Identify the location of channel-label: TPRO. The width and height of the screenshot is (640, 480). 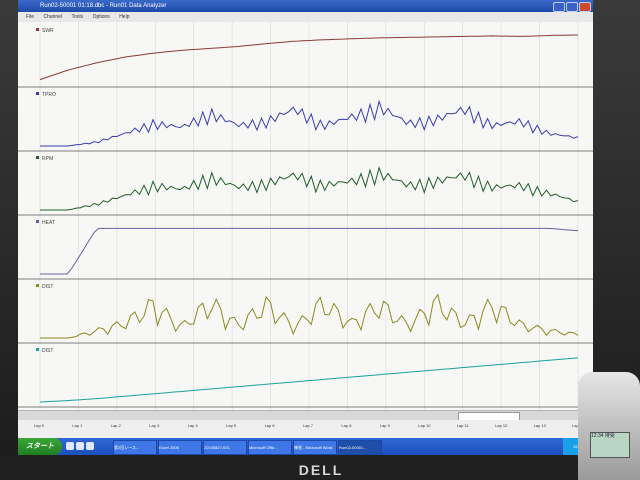
(49, 95).